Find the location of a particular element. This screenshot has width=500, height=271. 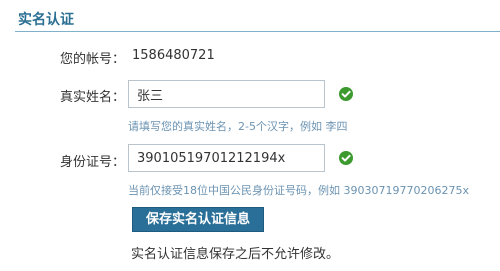

id-number-input is located at coordinates (226, 158).